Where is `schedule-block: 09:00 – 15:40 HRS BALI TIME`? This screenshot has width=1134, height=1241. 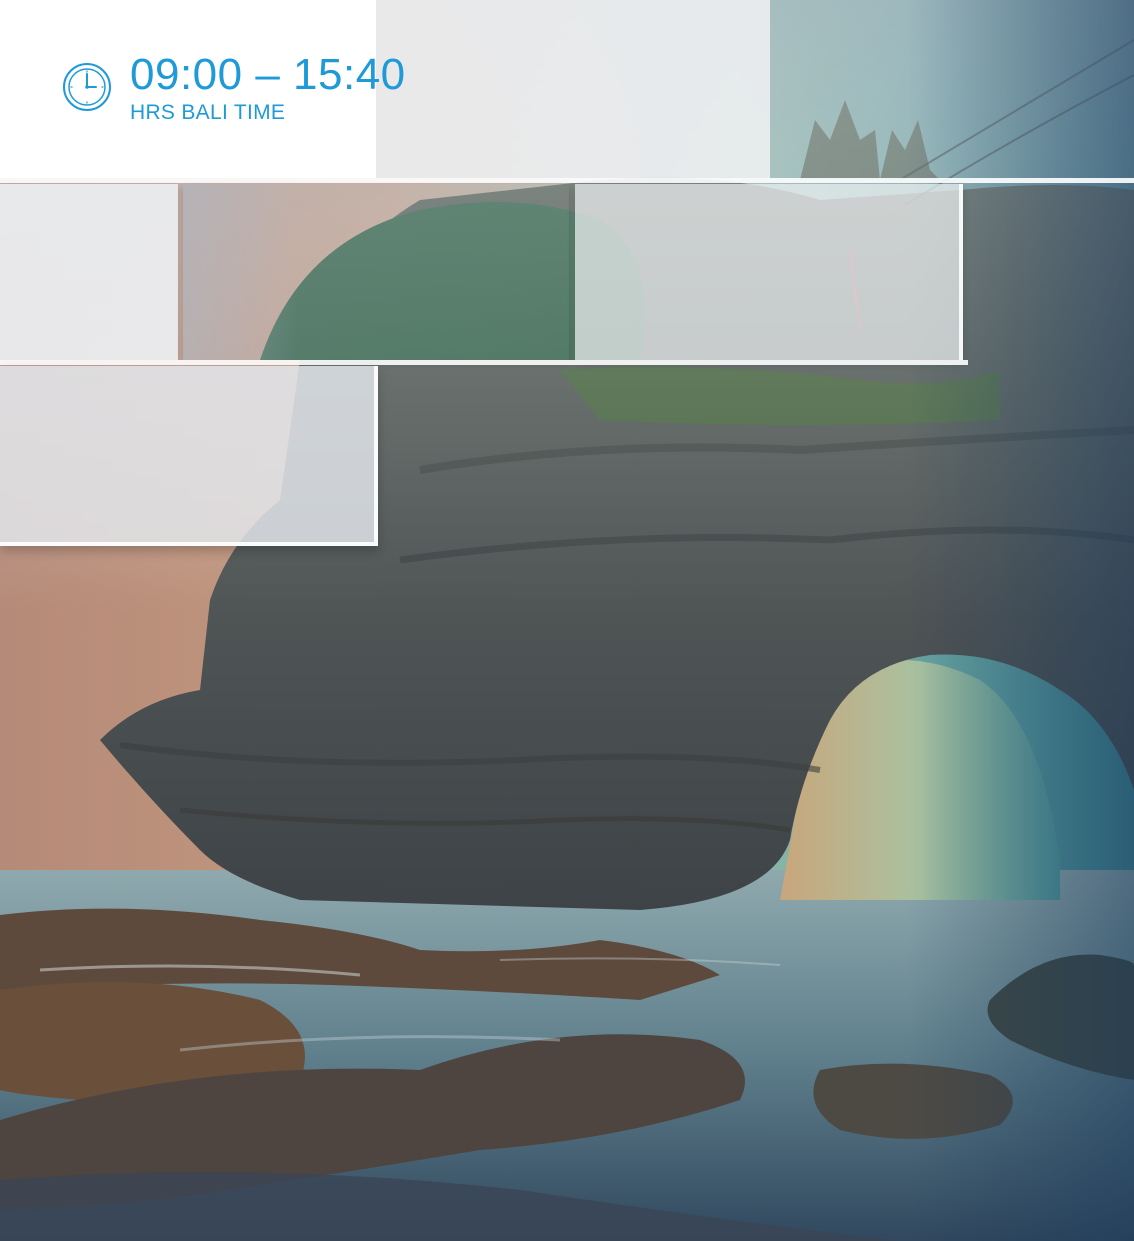 schedule-block: 09:00 – 15:40 HRS BALI TIME is located at coordinates (234, 89).